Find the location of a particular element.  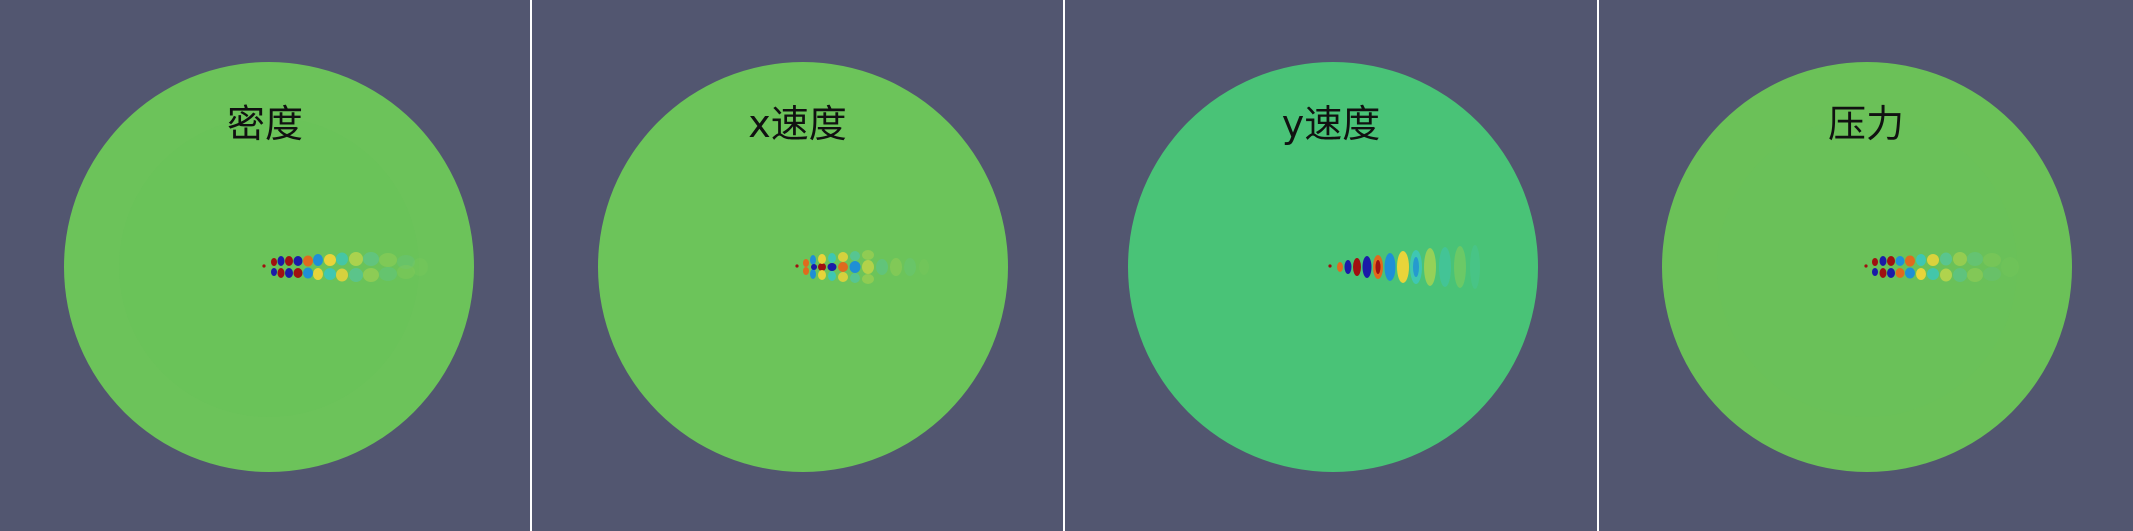

density-plot is located at coordinates (269, 267).